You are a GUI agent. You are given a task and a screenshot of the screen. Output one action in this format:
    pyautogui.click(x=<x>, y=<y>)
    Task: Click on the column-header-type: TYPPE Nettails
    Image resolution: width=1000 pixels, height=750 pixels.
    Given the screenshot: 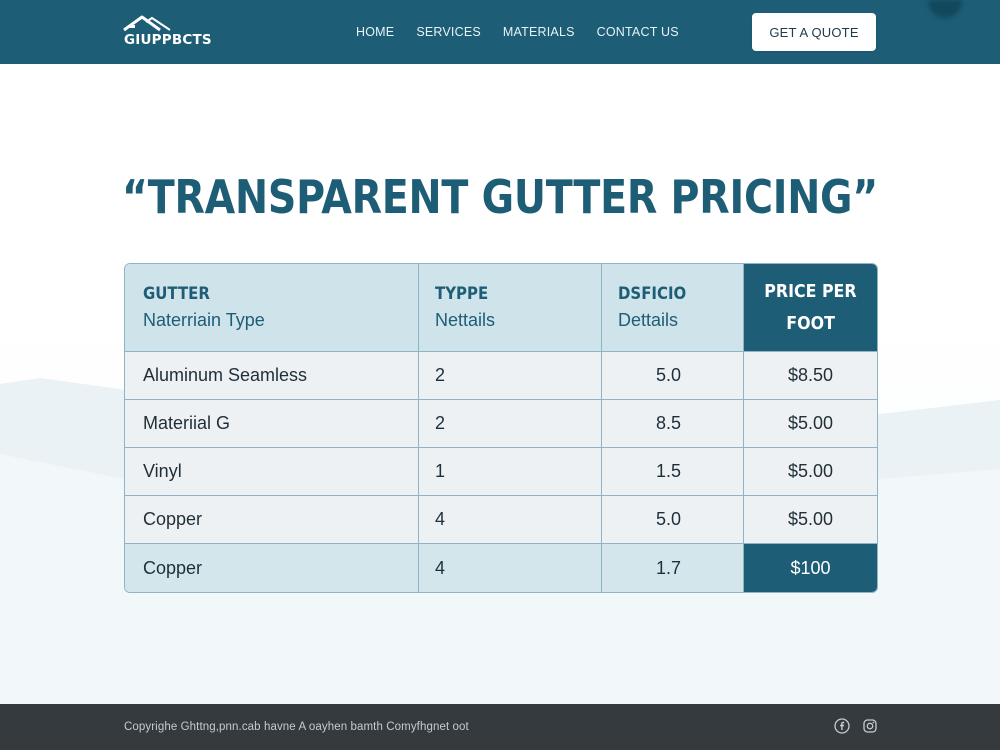 What is the action you would take?
    pyautogui.click(x=510, y=308)
    